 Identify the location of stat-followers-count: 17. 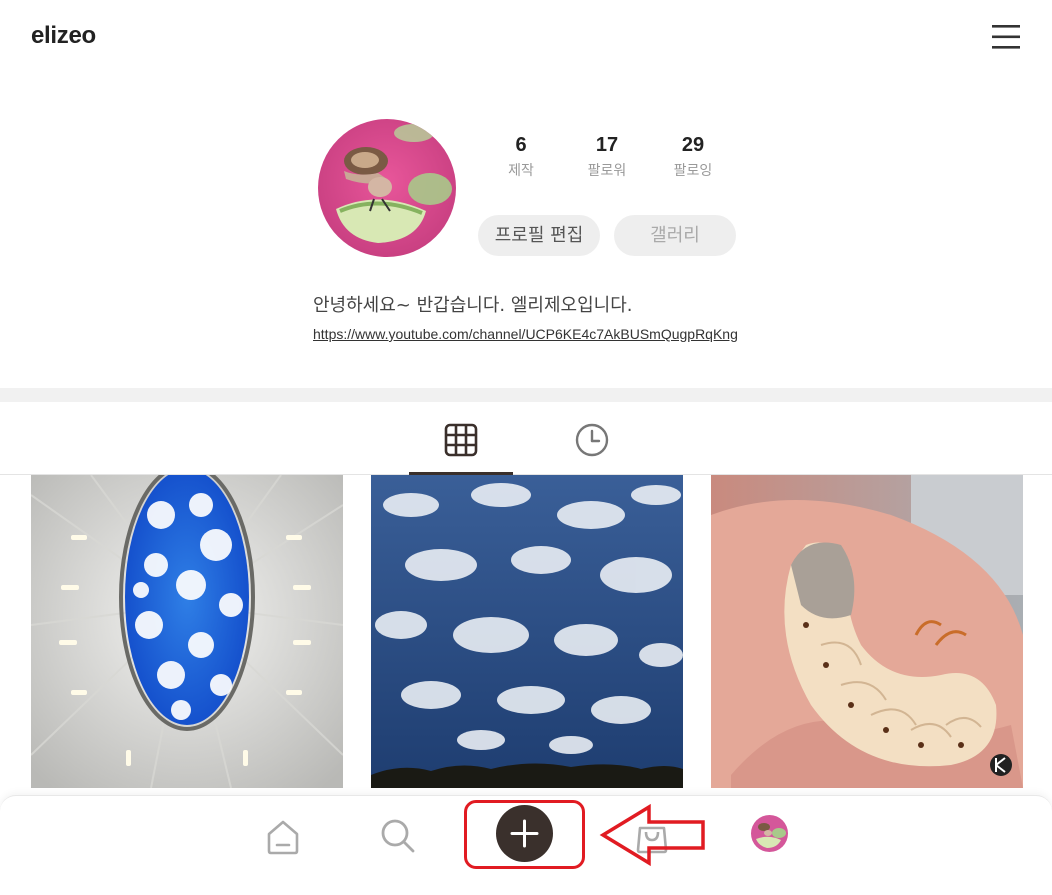
(607, 145).